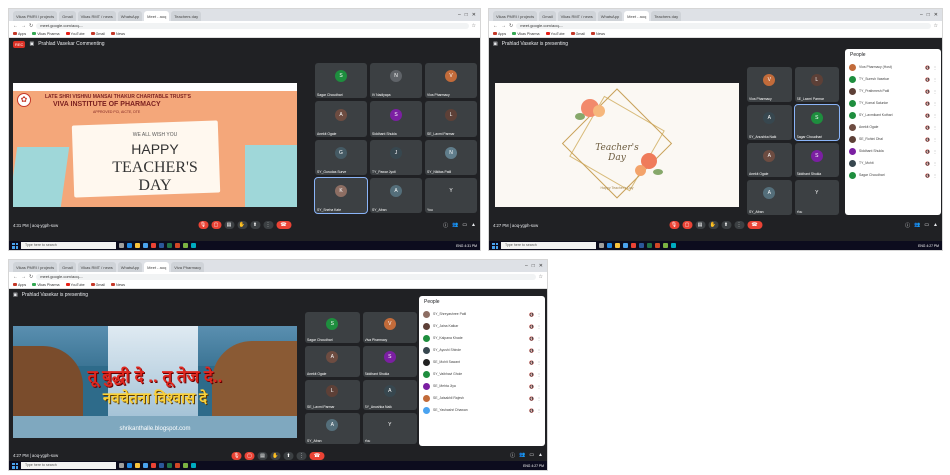  I want to click on browser-tab: Viva Pharmacy, so click(188, 267).